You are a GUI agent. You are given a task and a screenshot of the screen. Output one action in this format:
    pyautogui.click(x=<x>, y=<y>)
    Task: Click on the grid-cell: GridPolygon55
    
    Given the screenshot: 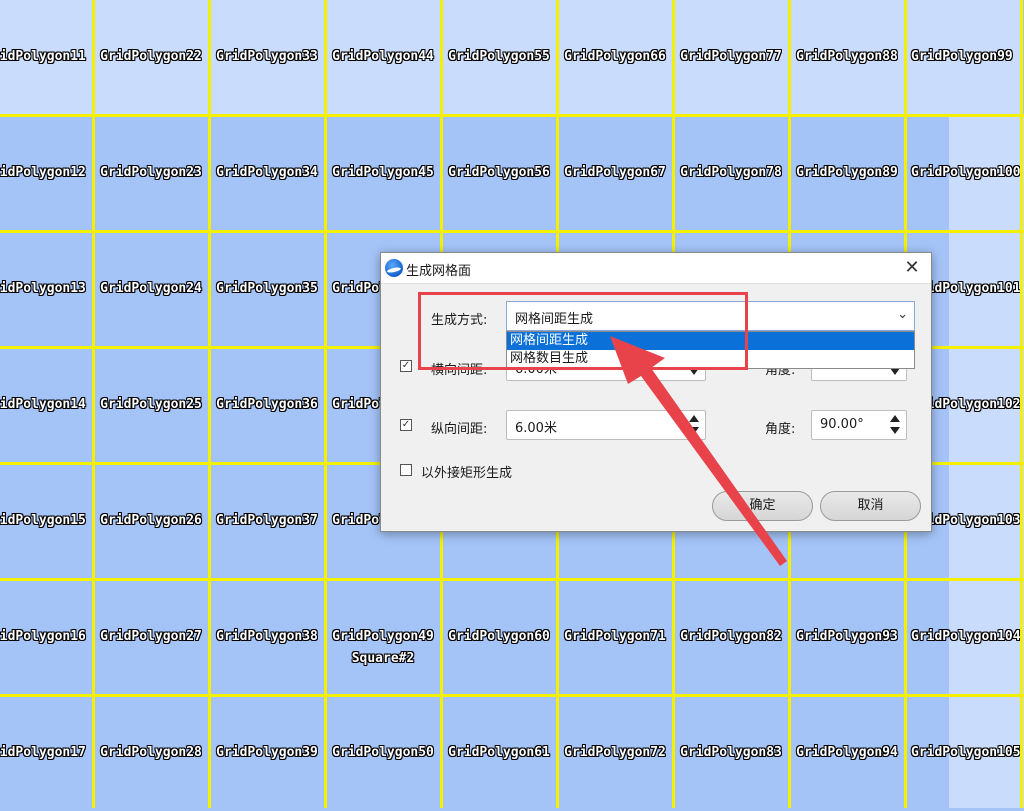 What is the action you would take?
    pyautogui.click(x=499, y=57)
    